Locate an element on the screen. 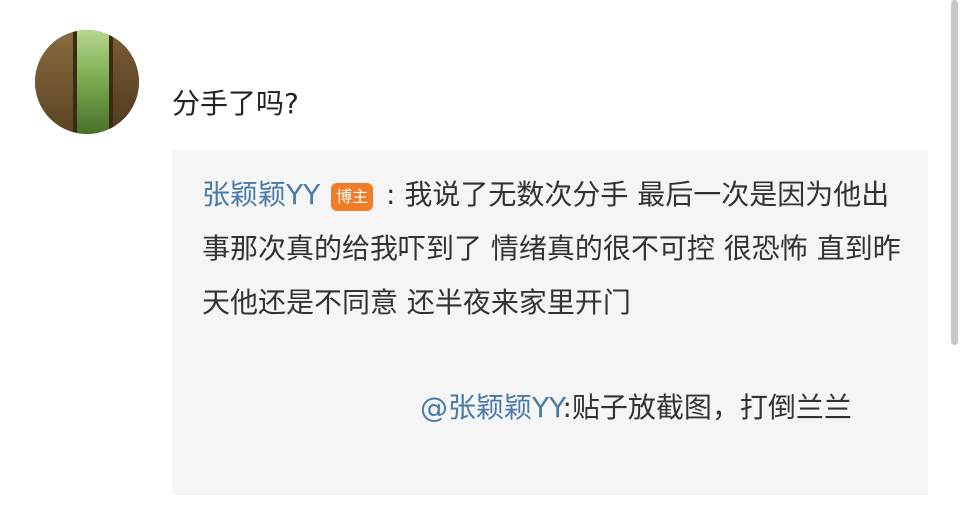 Image resolution: width=960 pixels, height=523 pixels. reply-text: :贴子放截图，打倒兰兰 is located at coordinates (707, 407).